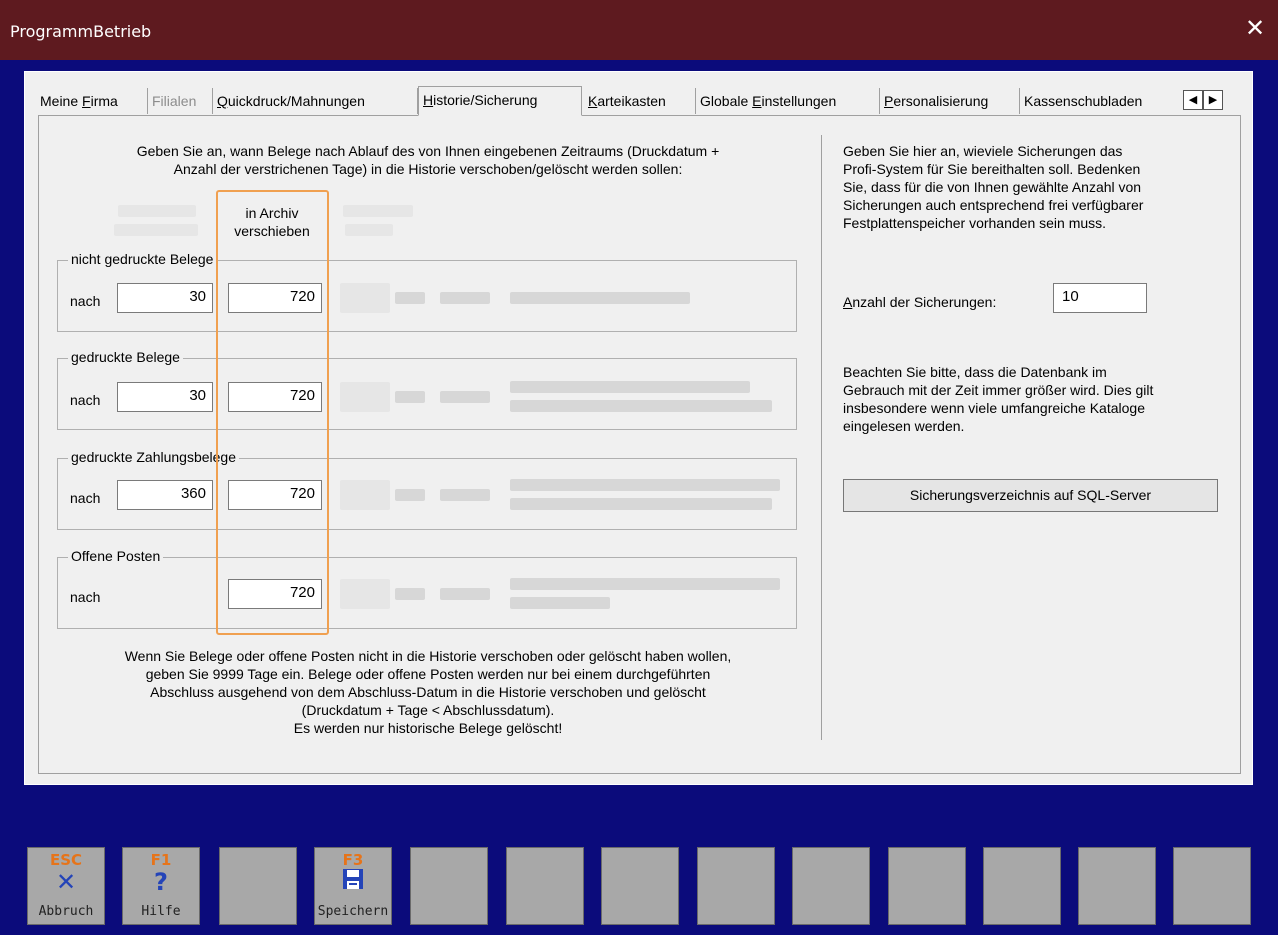 This screenshot has height=935, width=1278. What do you see at coordinates (920, 302) in the screenshot?
I see `backup-count-label: Anzahl der Sicherungen:` at bounding box center [920, 302].